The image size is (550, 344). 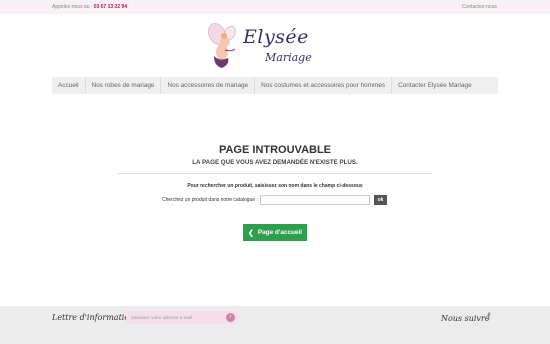 What do you see at coordinates (488, 317) in the screenshot?
I see `facebook-icon: f` at bounding box center [488, 317].